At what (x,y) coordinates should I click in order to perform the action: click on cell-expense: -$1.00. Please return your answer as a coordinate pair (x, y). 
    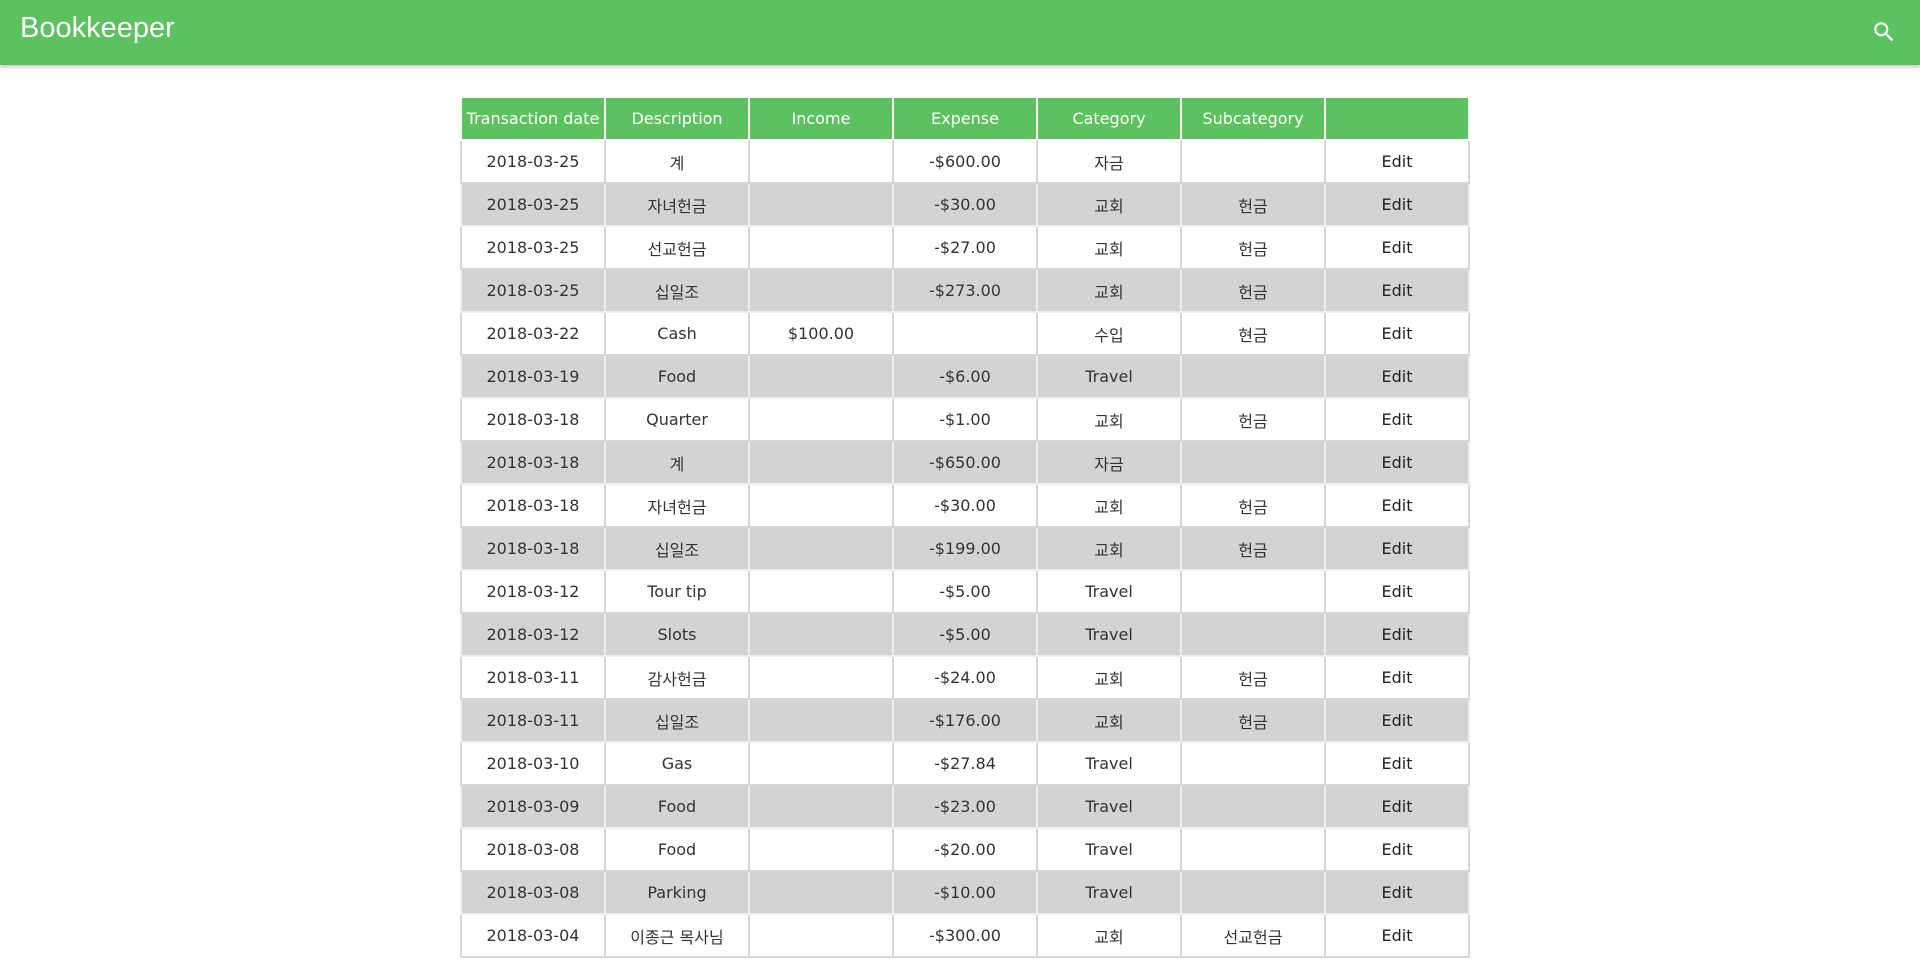
    Looking at the image, I should click on (965, 419).